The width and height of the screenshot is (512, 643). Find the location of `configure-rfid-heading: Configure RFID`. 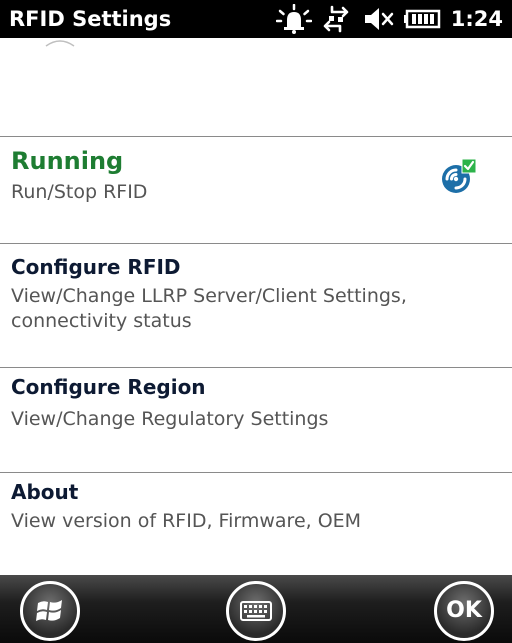

configure-rfid-heading: Configure RFID is located at coordinates (96, 267).